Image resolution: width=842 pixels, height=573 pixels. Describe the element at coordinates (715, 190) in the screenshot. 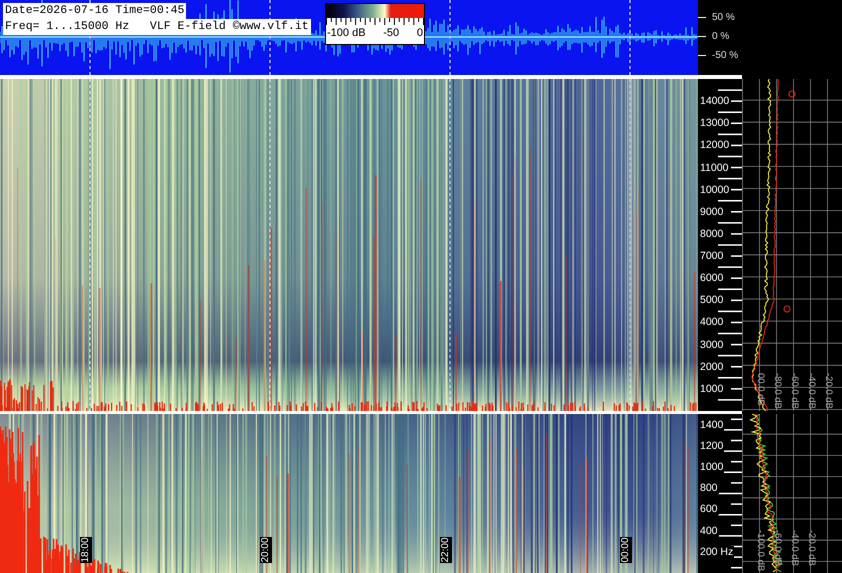

I see `frequency-label: 10000` at that location.